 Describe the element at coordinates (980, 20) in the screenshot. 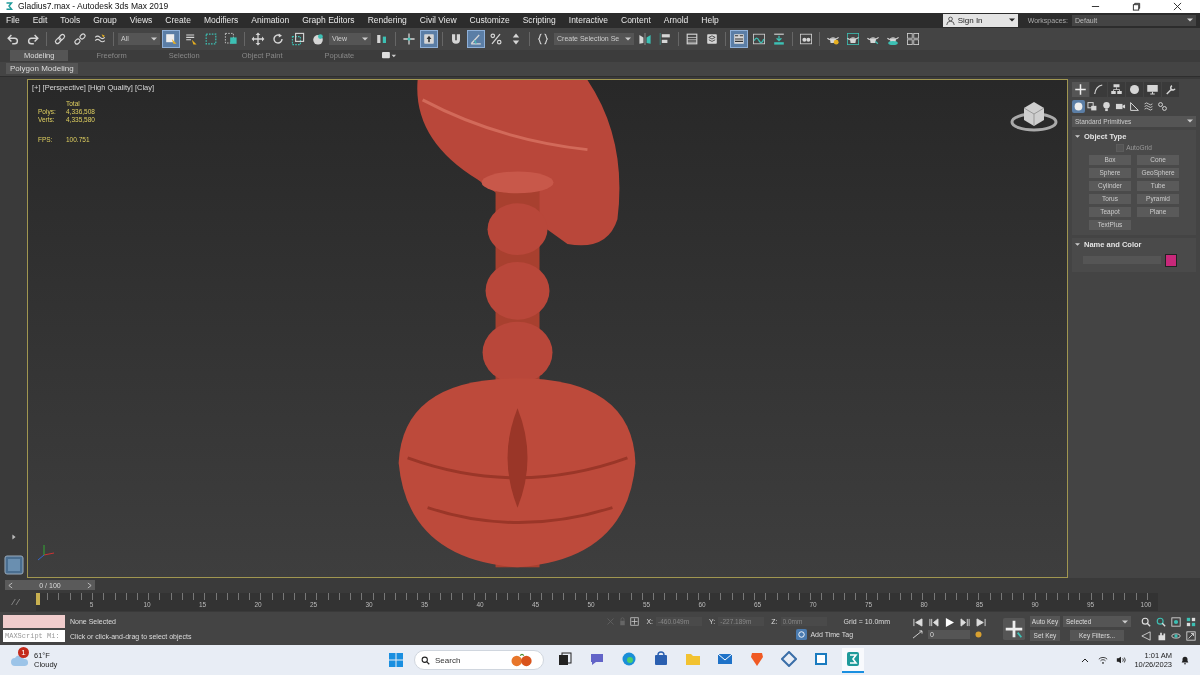

I see `sign-in-dropdown: Sign In` at that location.